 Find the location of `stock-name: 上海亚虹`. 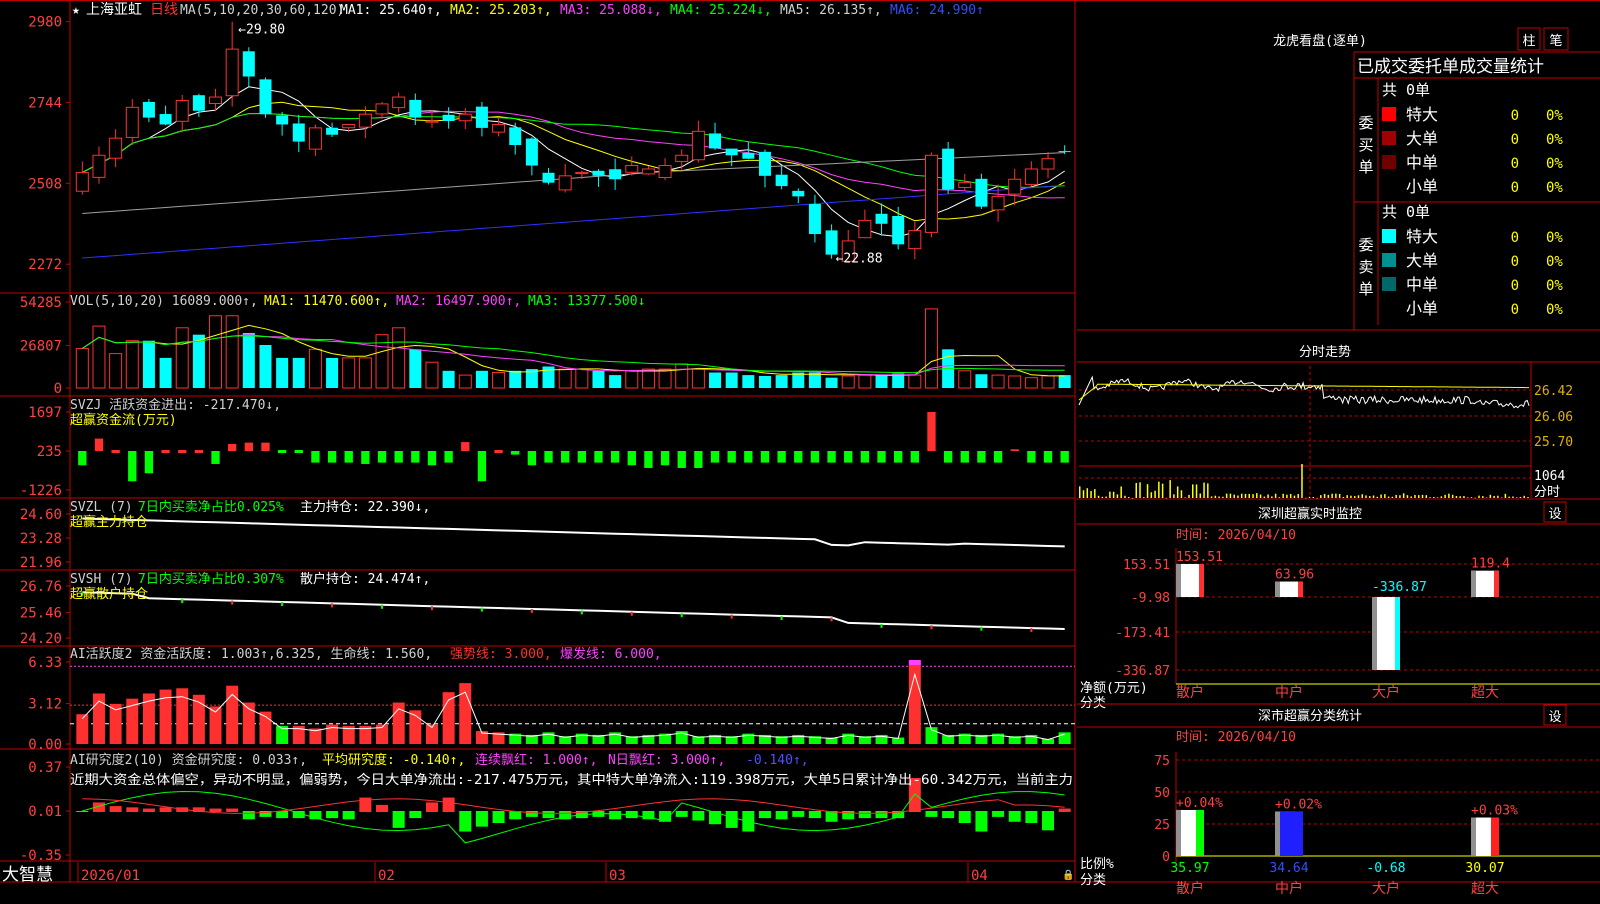

stock-name: 上海亚虹 is located at coordinates (114, 10).